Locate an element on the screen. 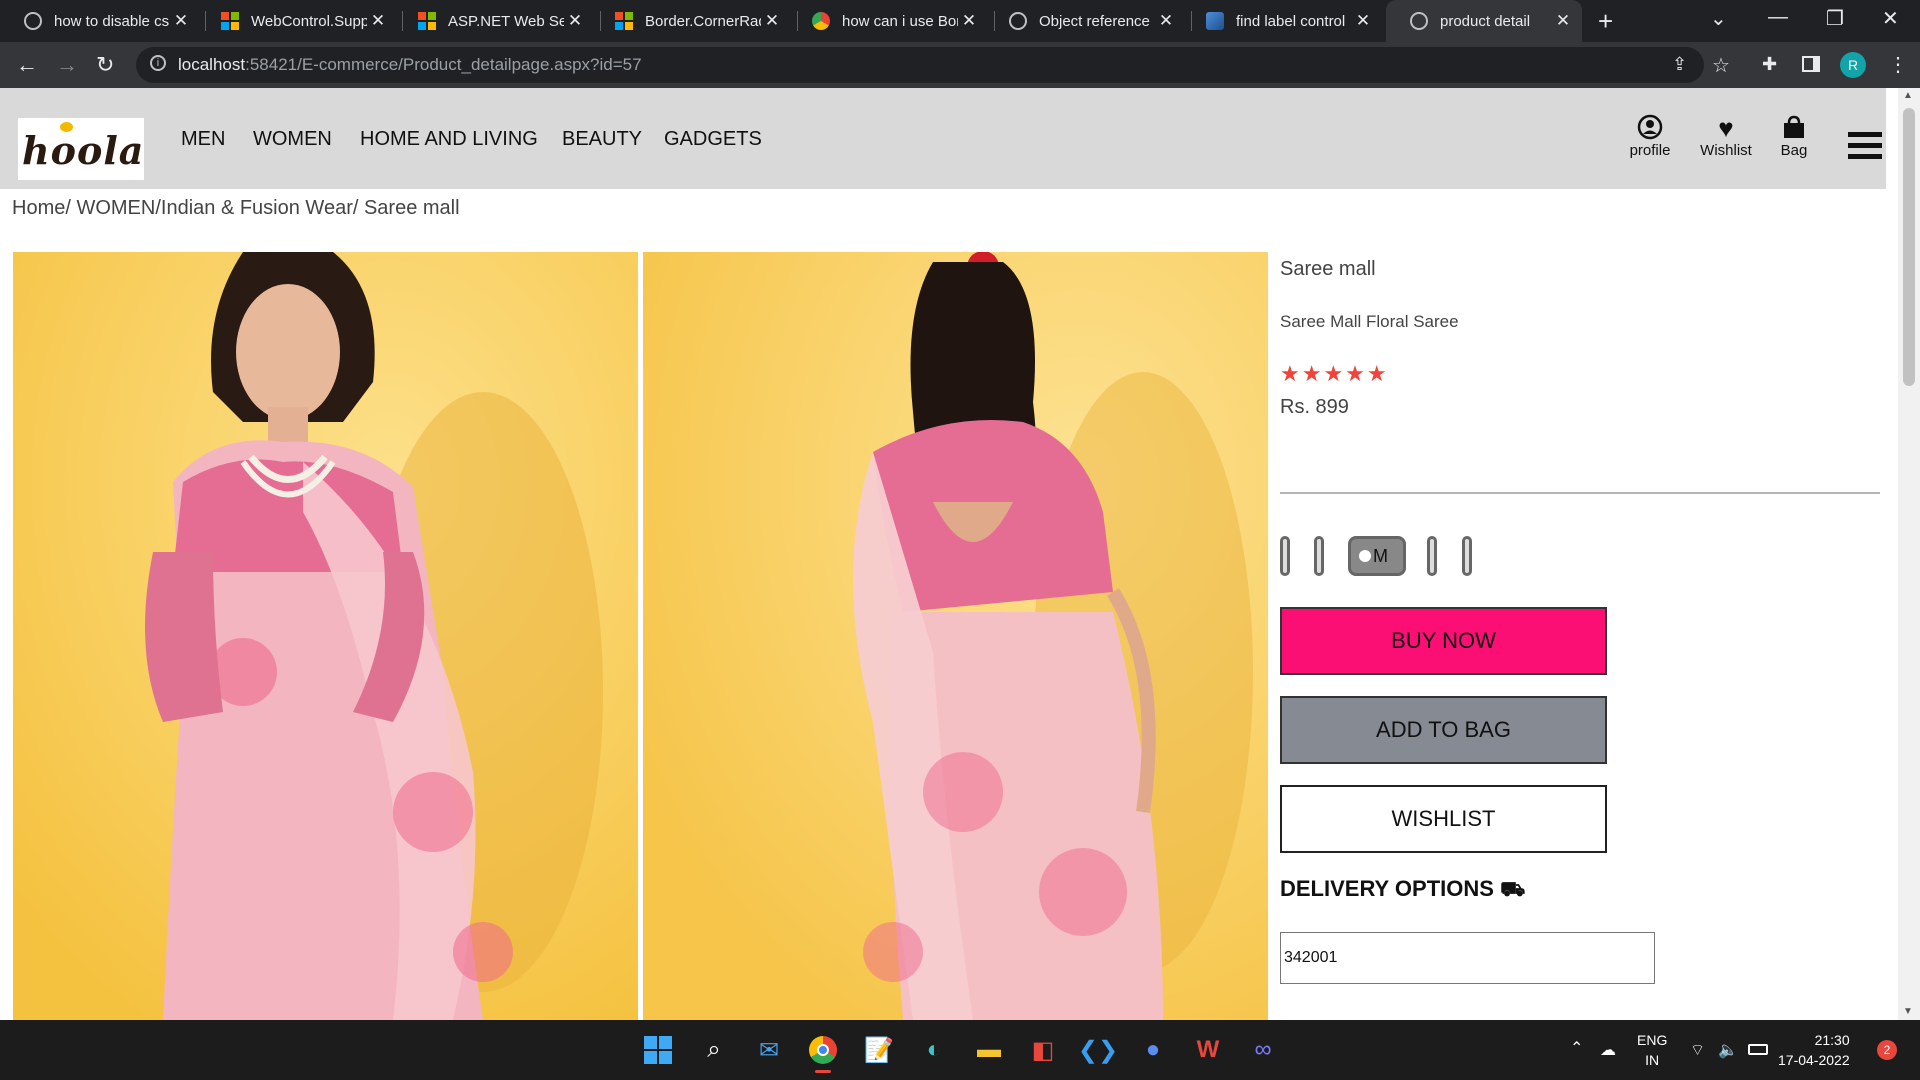  visual-studio-icon: ∞ is located at coordinates (1263, 1050).